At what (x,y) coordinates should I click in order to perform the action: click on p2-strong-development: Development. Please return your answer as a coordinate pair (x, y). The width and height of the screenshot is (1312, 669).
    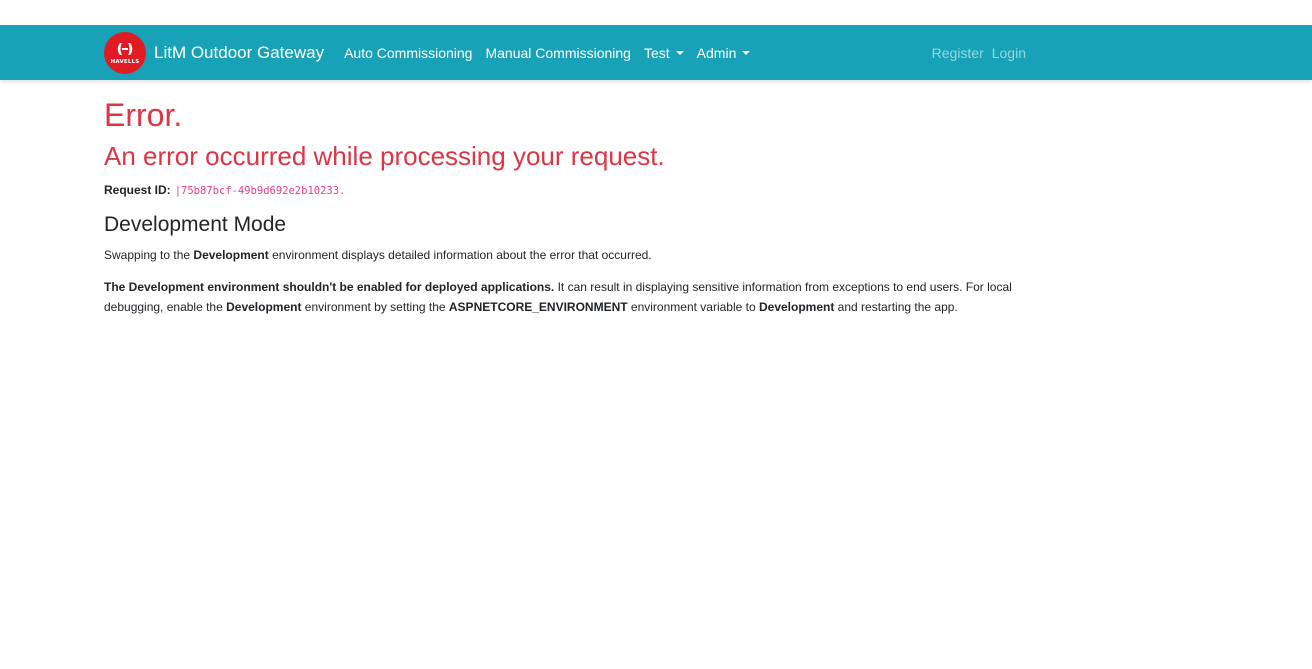
    Looking at the image, I should click on (264, 307).